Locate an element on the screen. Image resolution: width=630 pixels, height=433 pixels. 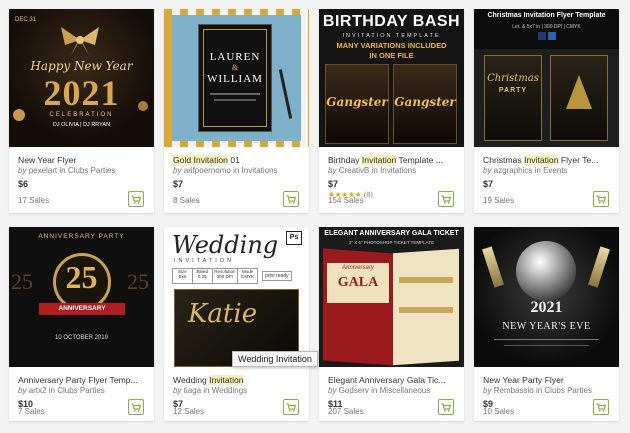
print-ready-label: print ready is located at coordinates (277, 276).